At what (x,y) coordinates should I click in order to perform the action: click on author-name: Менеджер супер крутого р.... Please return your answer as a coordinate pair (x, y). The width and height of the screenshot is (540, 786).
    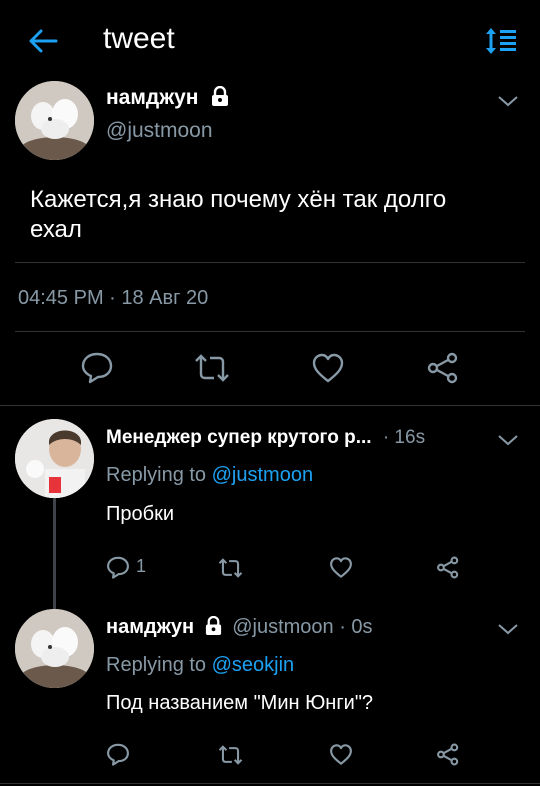
    Looking at the image, I should click on (239, 437).